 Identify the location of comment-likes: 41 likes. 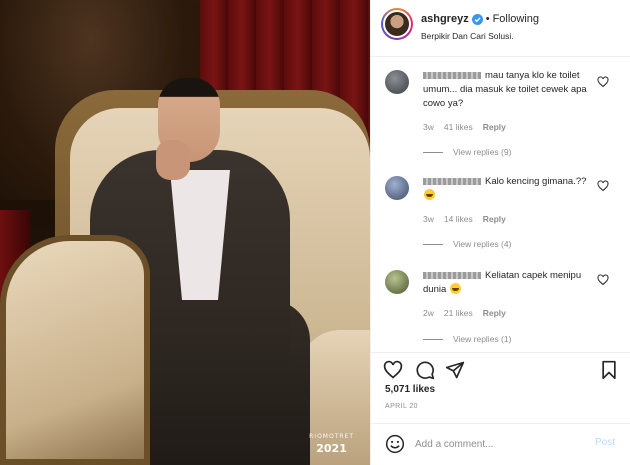
(458, 127).